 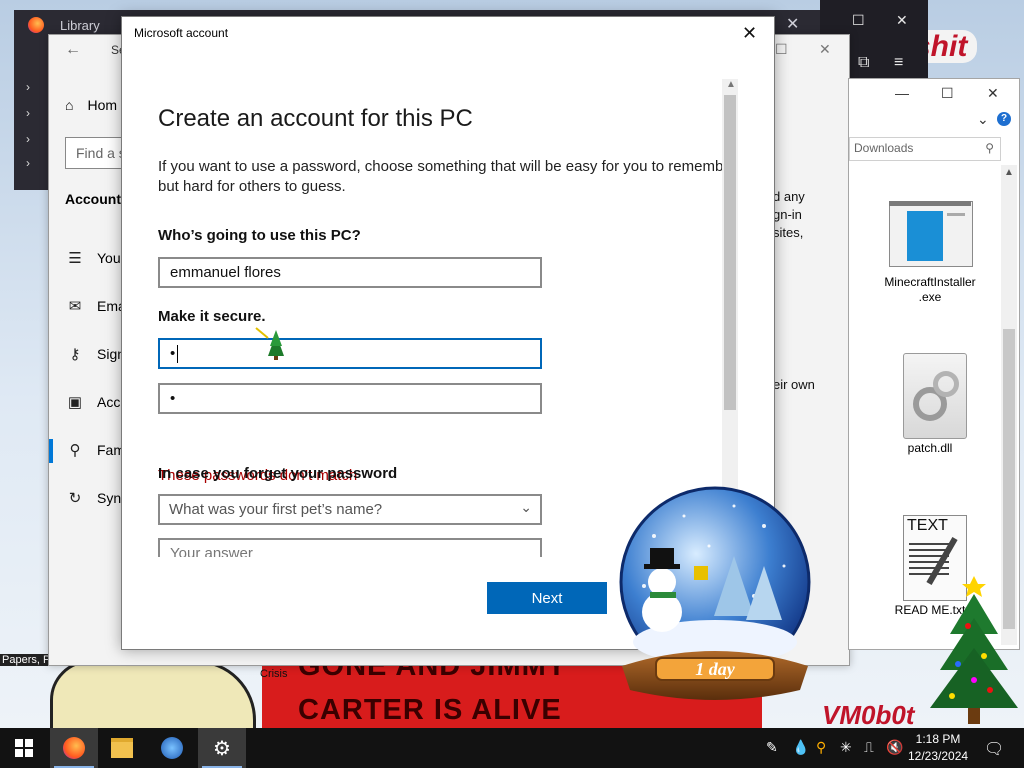 I want to click on secure-label: Make it secure., so click(x=212, y=316).